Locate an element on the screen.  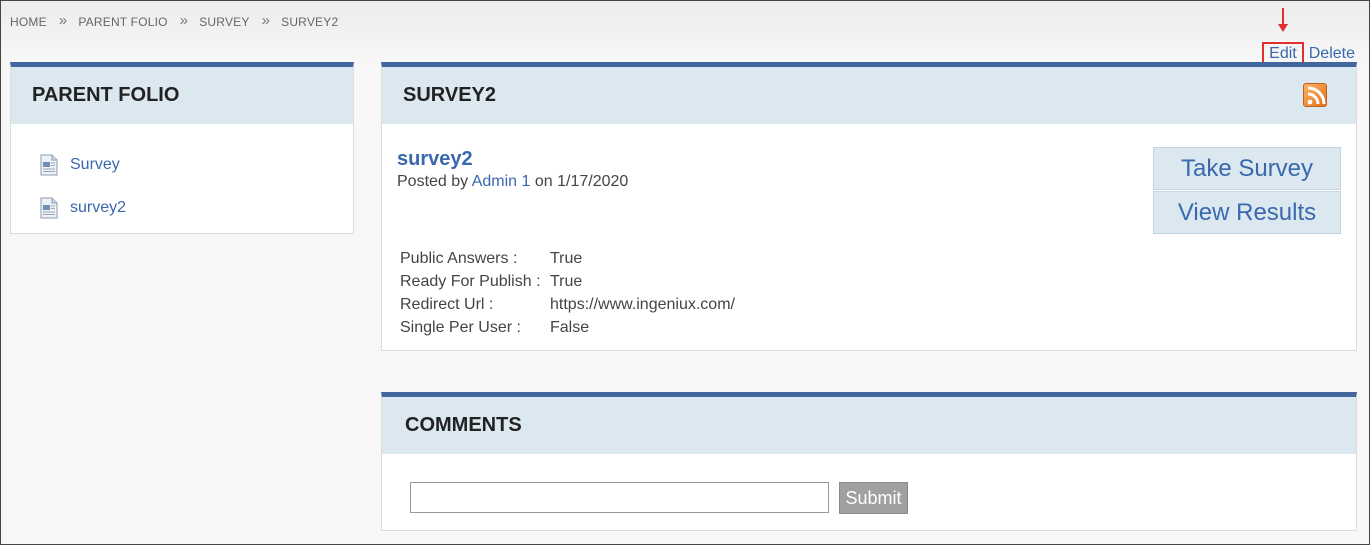
submit-button: Submit is located at coordinates (873, 498).